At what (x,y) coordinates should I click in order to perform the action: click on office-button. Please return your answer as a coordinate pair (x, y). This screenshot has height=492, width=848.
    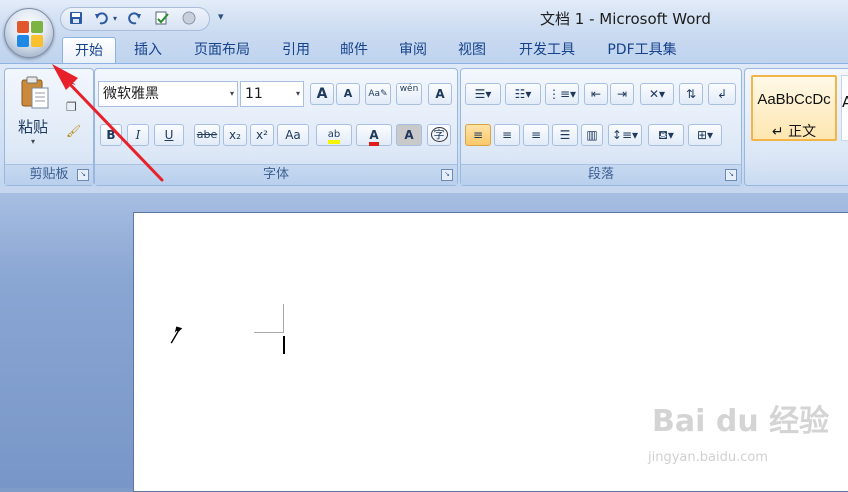
    Looking at the image, I should click on (29, 33).